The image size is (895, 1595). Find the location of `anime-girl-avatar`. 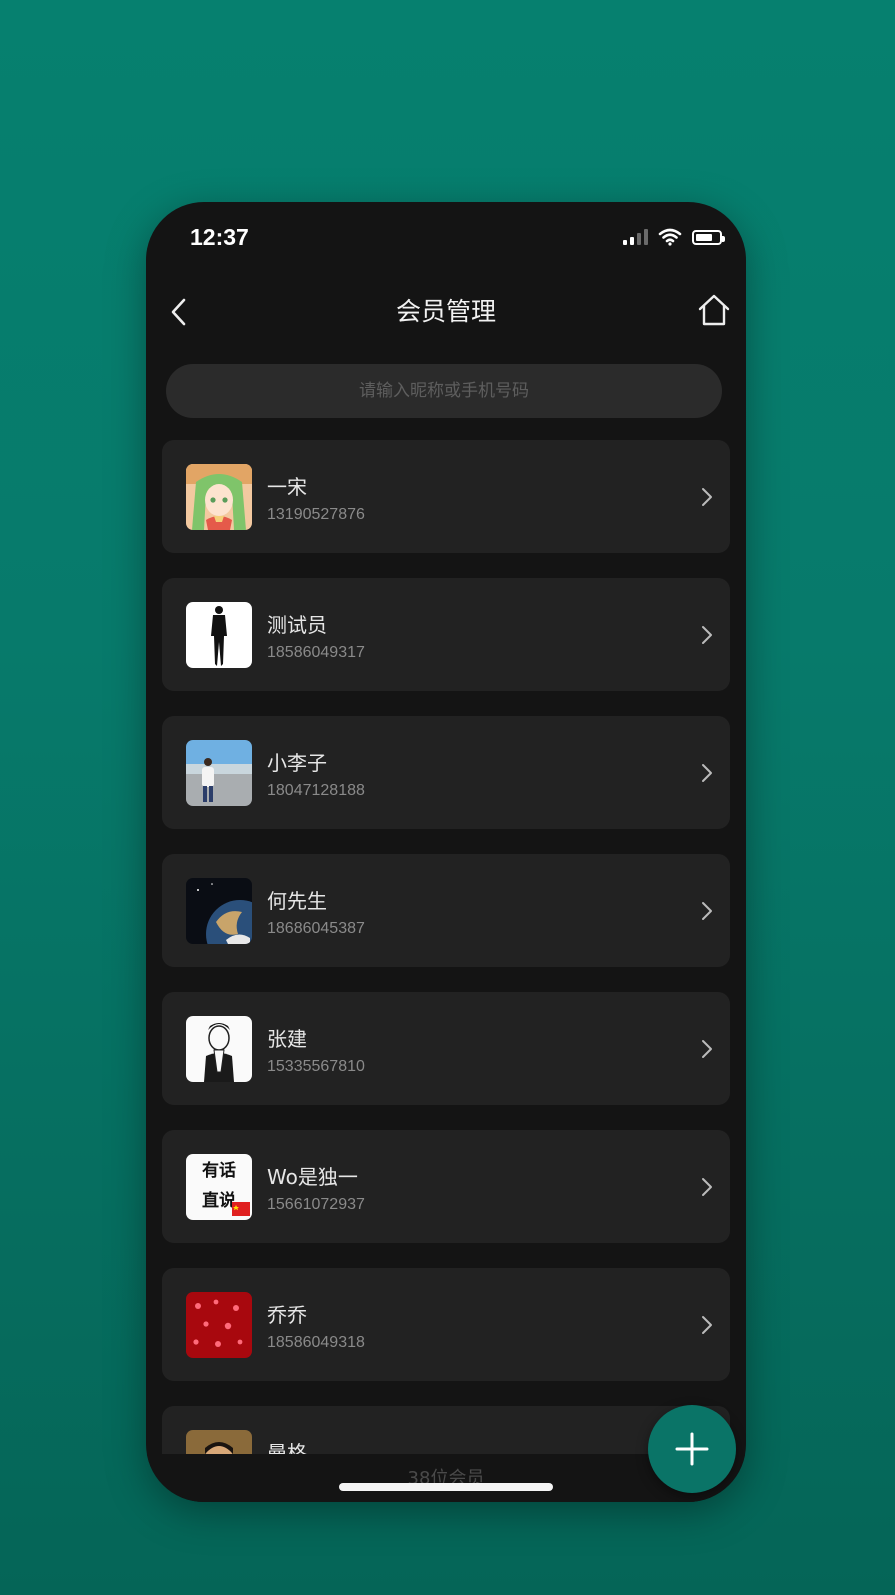

anime-girl-avatar is located at coordinates (219, 497).